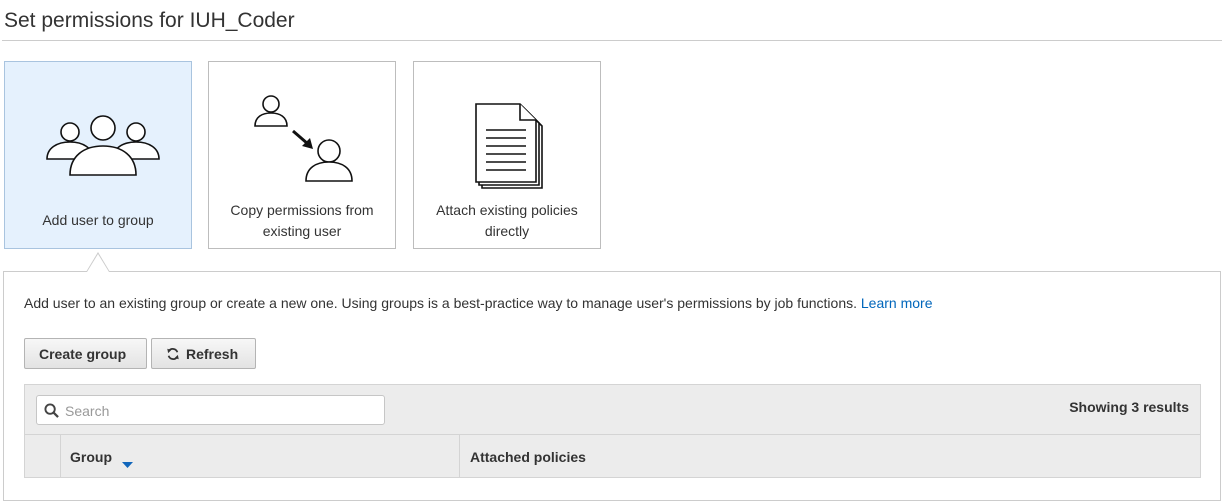  Describe the element at coordinates (212, 353) in the screenshot. I see `refresh-label: Refresh` at that location.